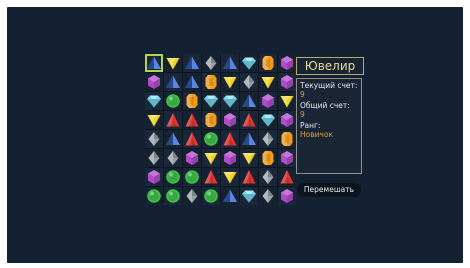 Image resolution: width=470 pixels, height=268 pixels. I want to click on current-score-value: 9, so click(302, 94).